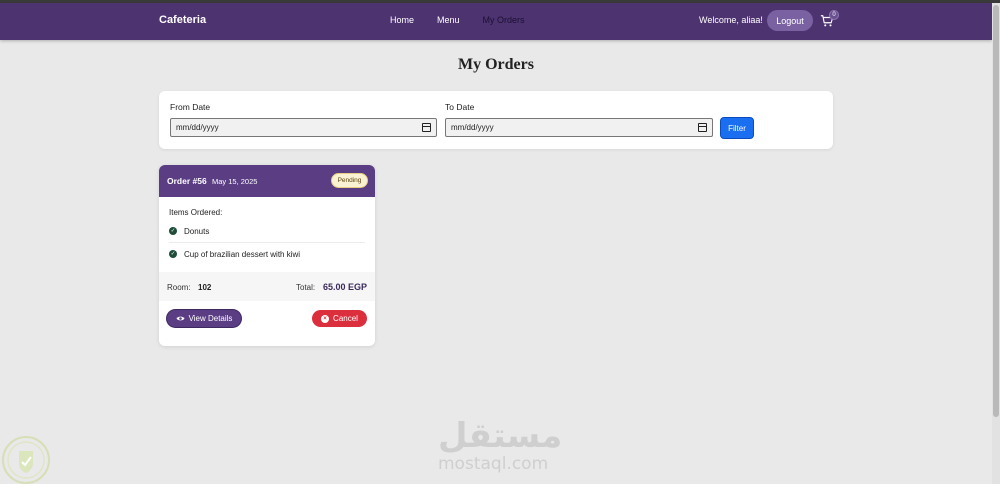 Image resolution: width=1000 pixels, height=484 pixels. What do you see at coordinates (790, 20) in the screenshot?
I see `logout-button: Logout` at bounding box center [790, 20].